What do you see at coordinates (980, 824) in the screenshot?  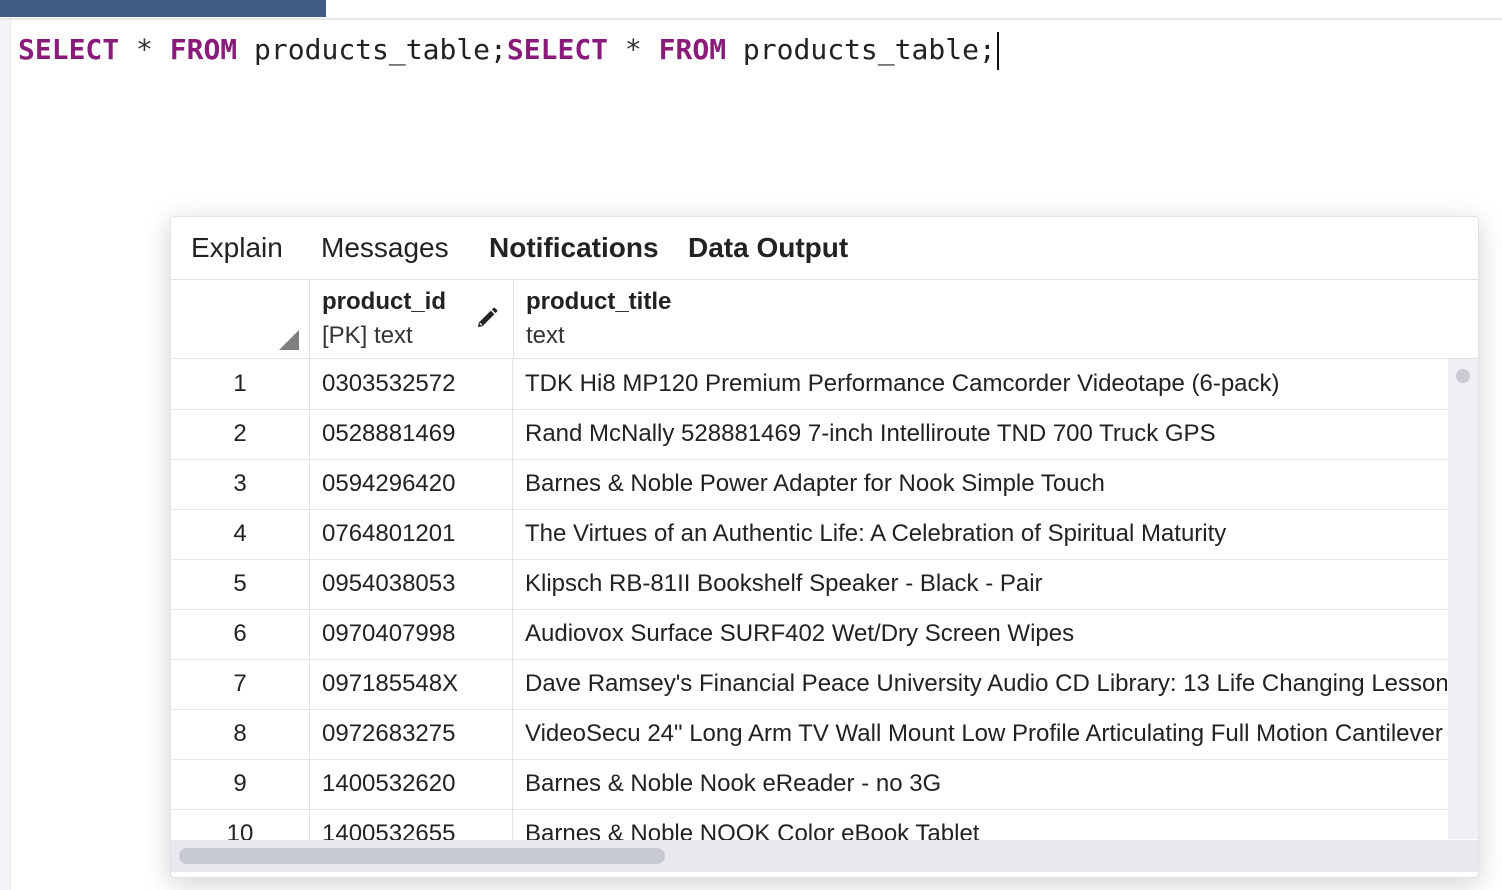 I see `cell-product-title: Barnes & Noble NOOK Color eBook Tablet` at bounding box center [980, 824].